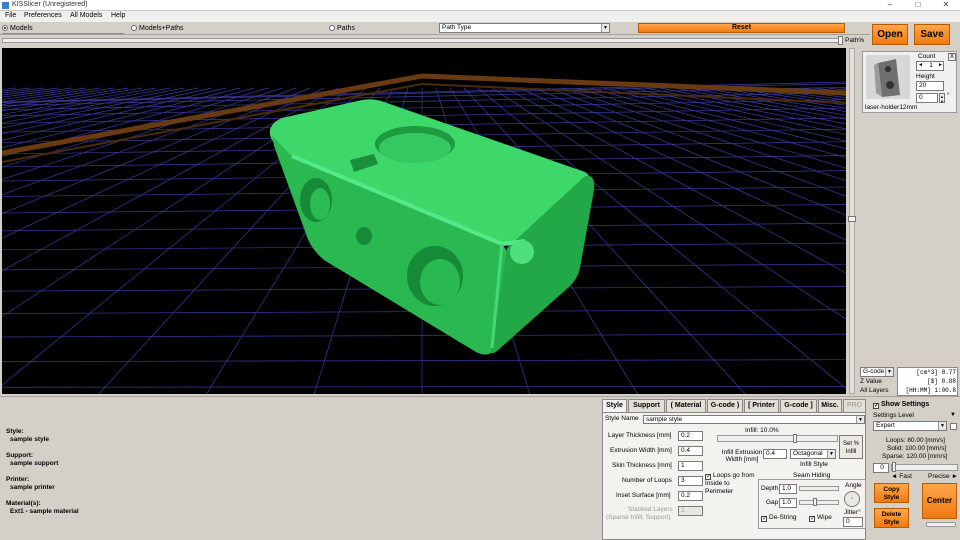 The height and width of the screenshot is (540, 960). What do you see at coordinates (874, 371) in the screenshot?
I see `view-mode-value: G-code` at bounding box center [874, 371].